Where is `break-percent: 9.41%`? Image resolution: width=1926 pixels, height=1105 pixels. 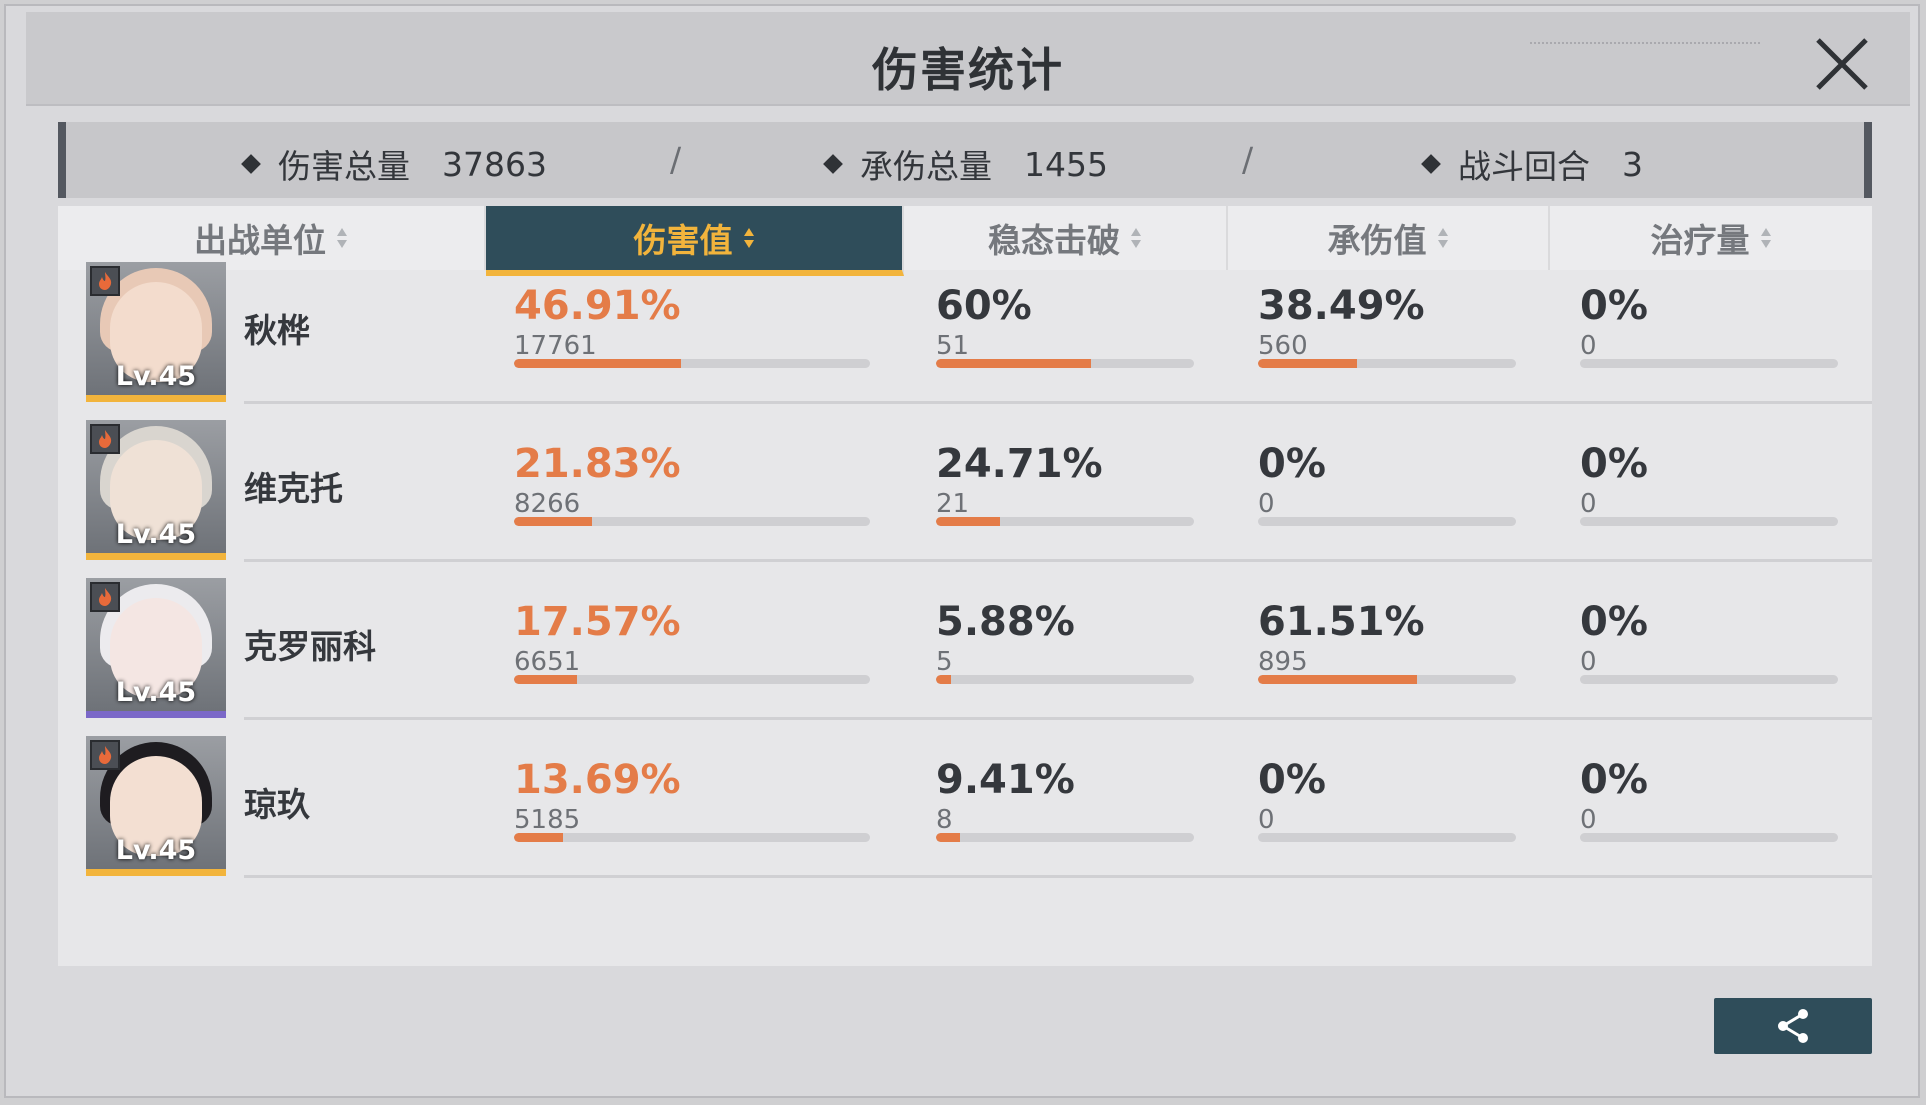
break-percent: 9.41% is located at coordinates (1005, 780).